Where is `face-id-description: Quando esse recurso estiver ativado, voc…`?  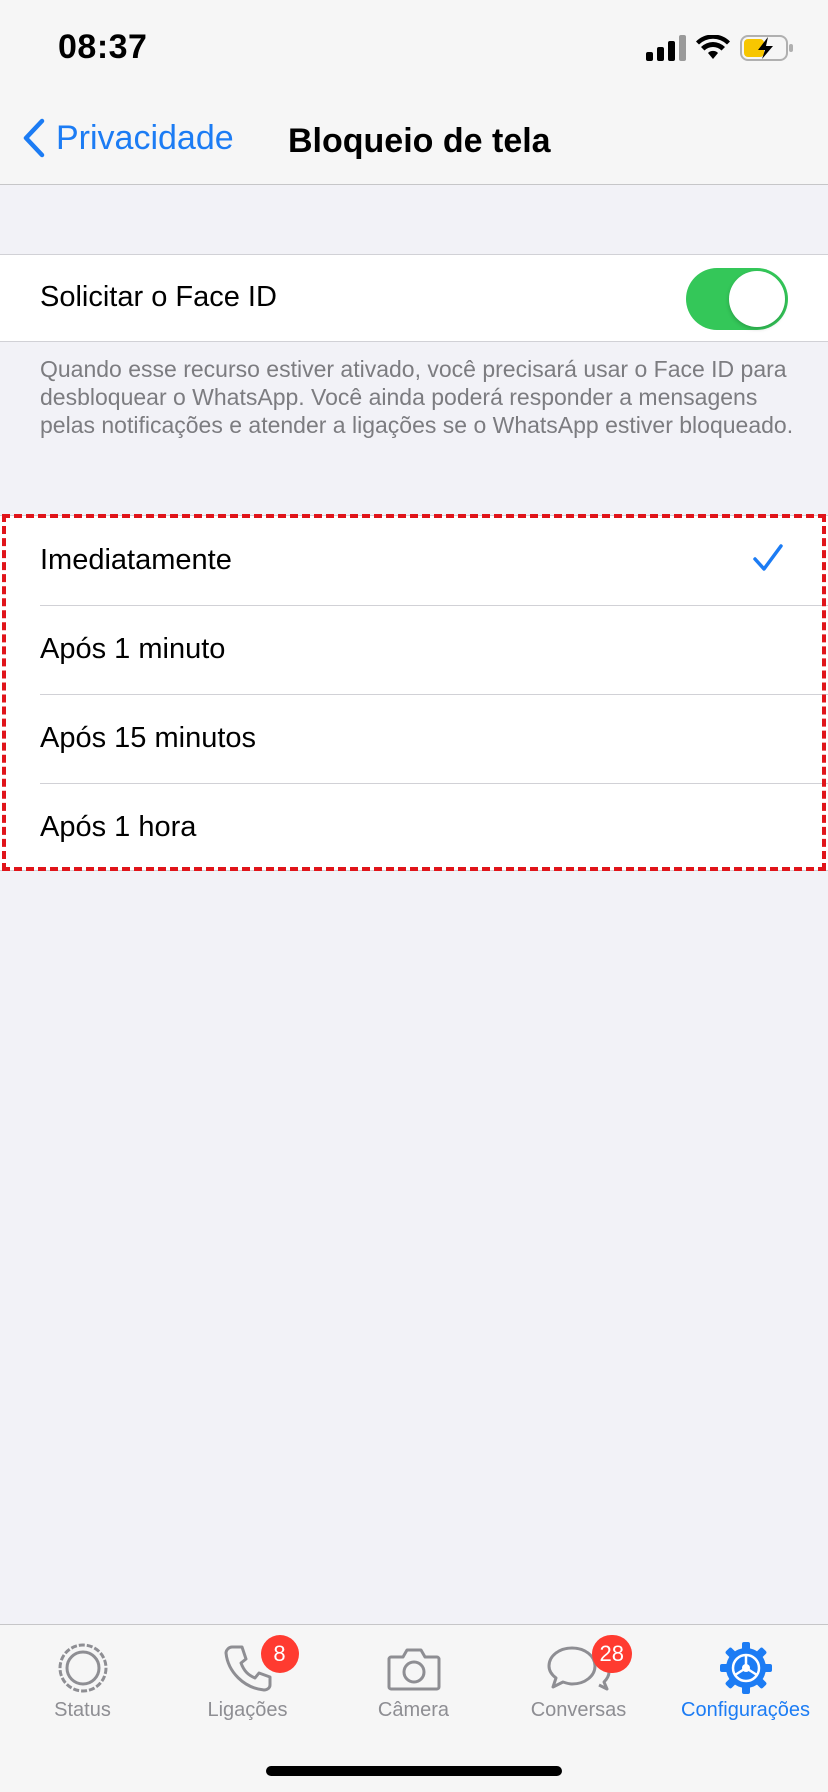 face-id-description: Quando esse recurso estiver ativado, voc… is located at coordinates (417, 397).